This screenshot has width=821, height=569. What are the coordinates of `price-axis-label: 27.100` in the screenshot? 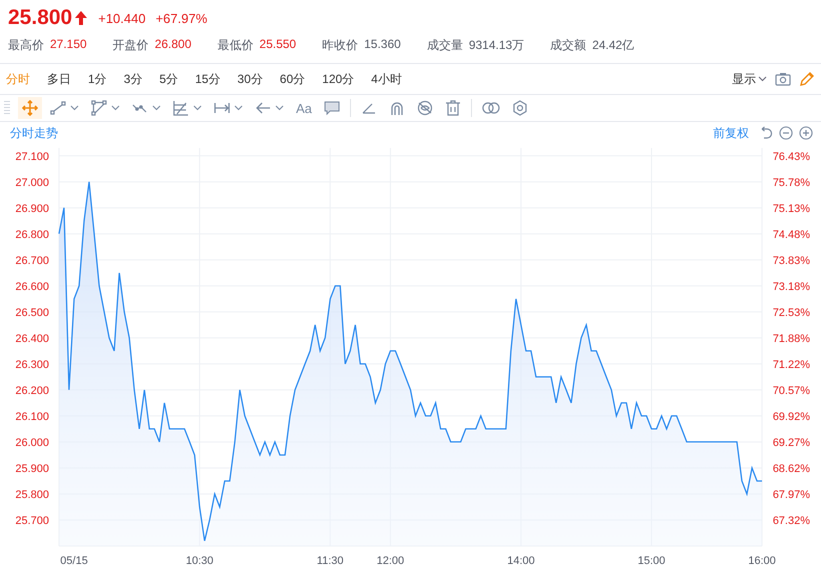 It's located at (32, 156).